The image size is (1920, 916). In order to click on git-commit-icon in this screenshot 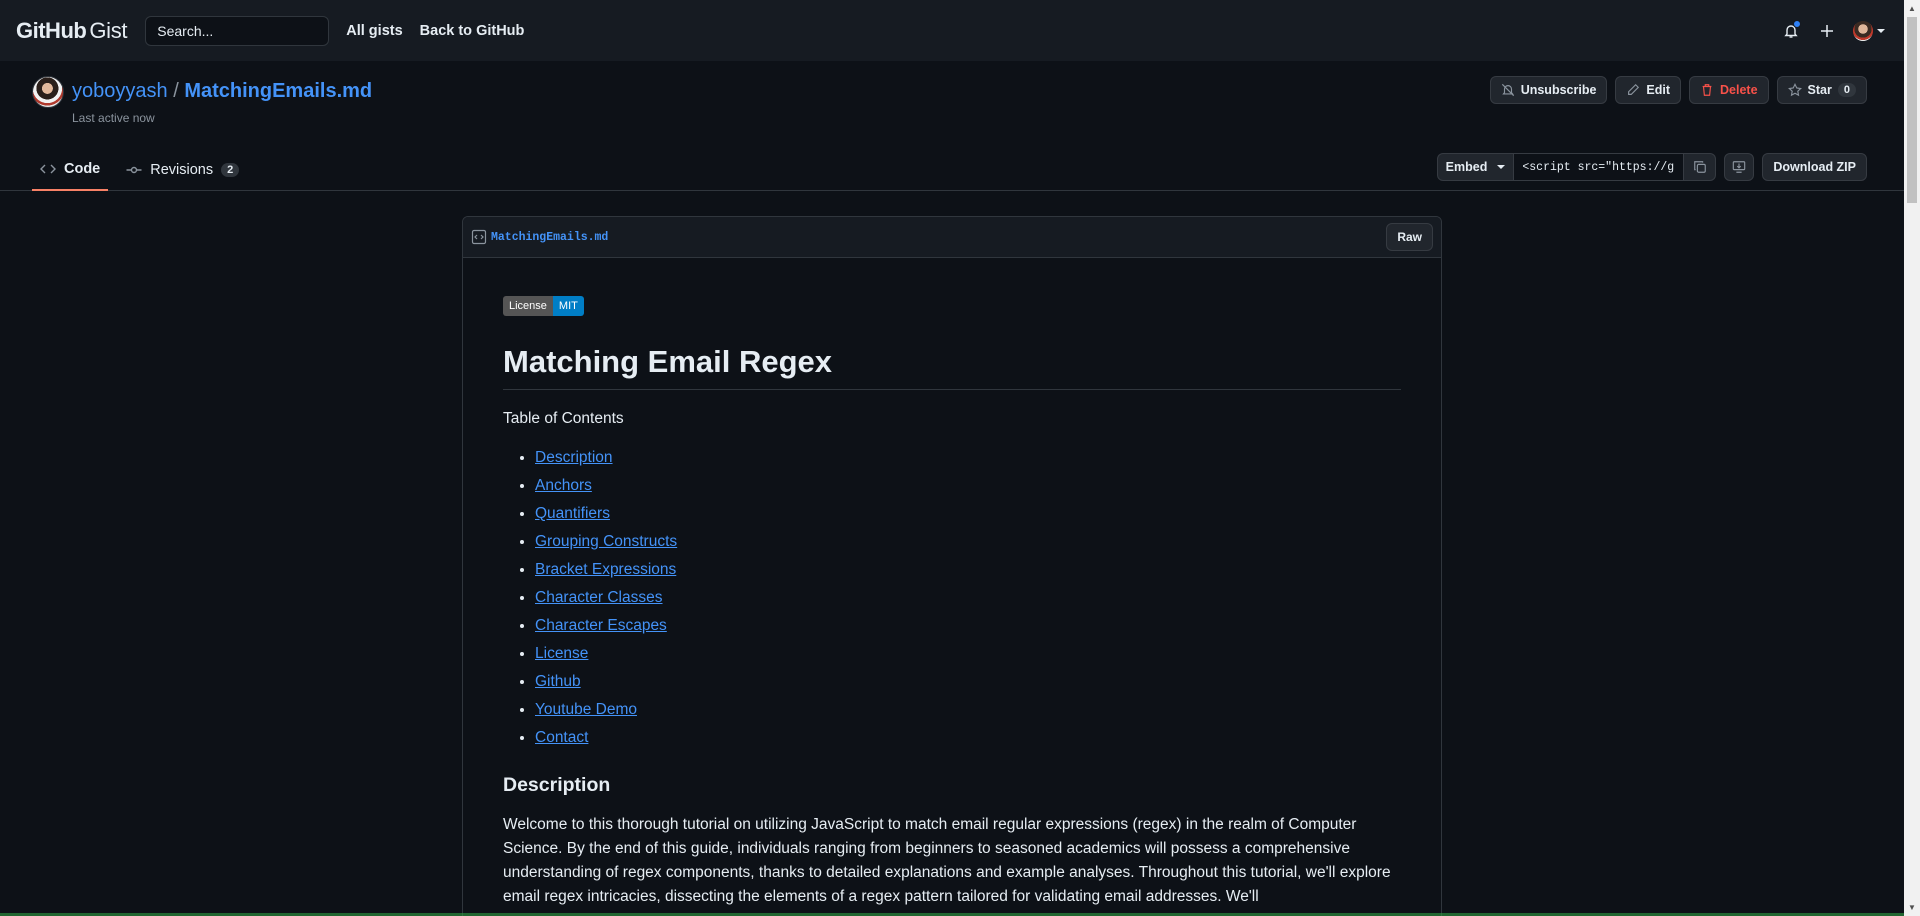, I will do `click(134, 170)`.